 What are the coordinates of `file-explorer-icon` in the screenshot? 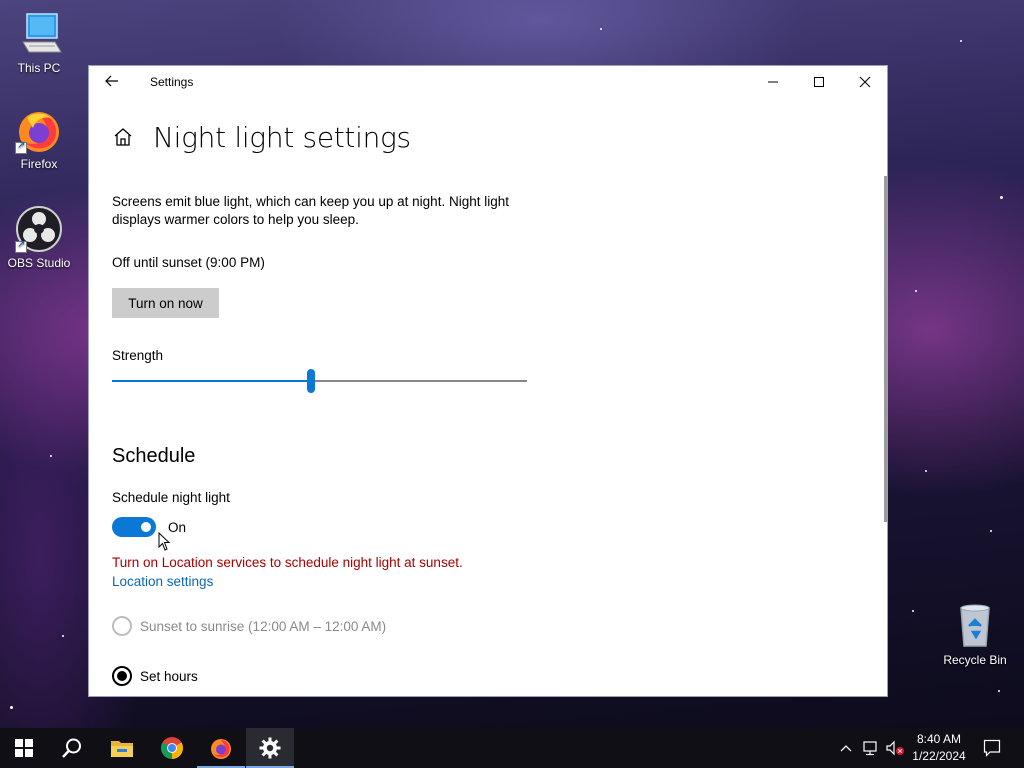 It's located at (122, 749).